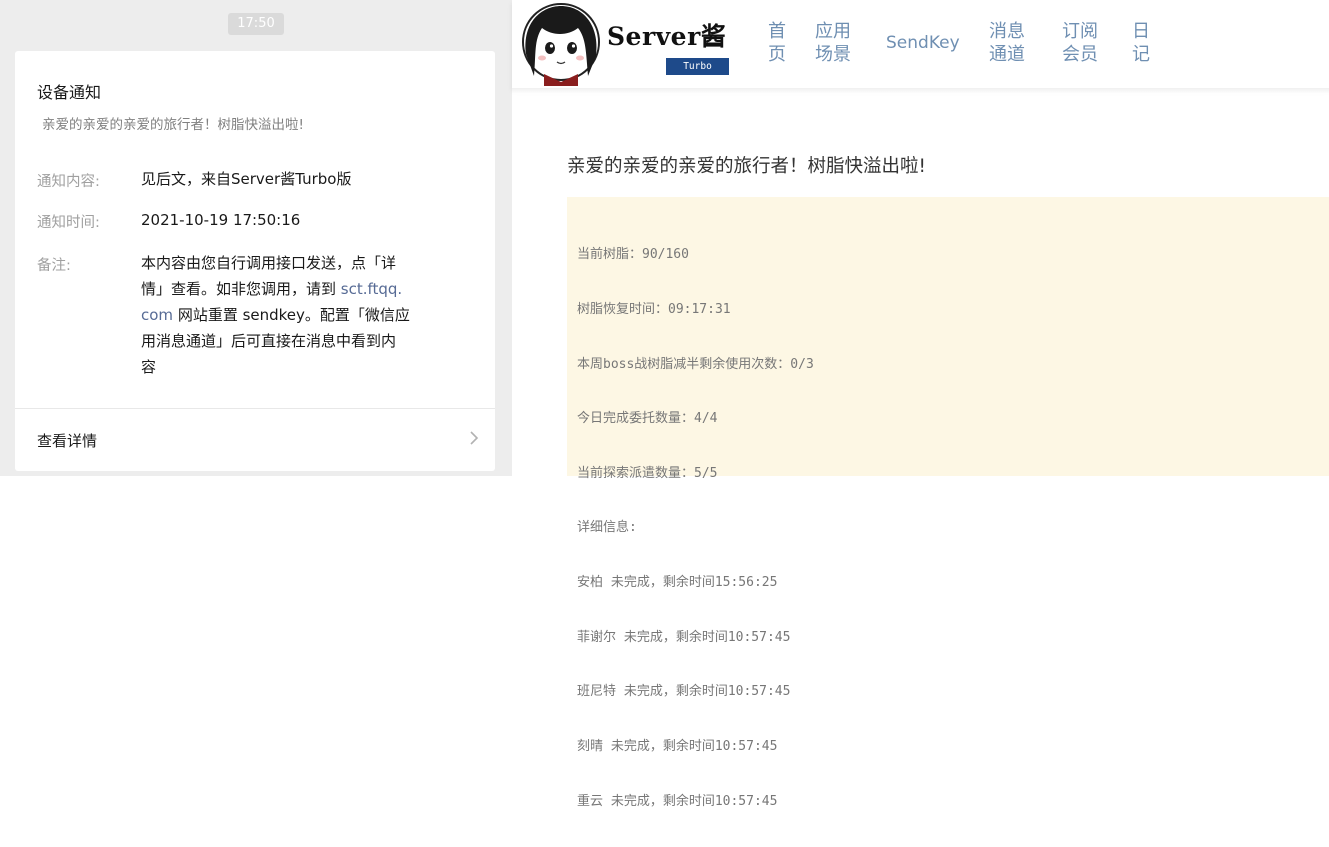  I want to click on note-line-1: 本内容由您自行调用接口发送，点「详, so click(269, 263).